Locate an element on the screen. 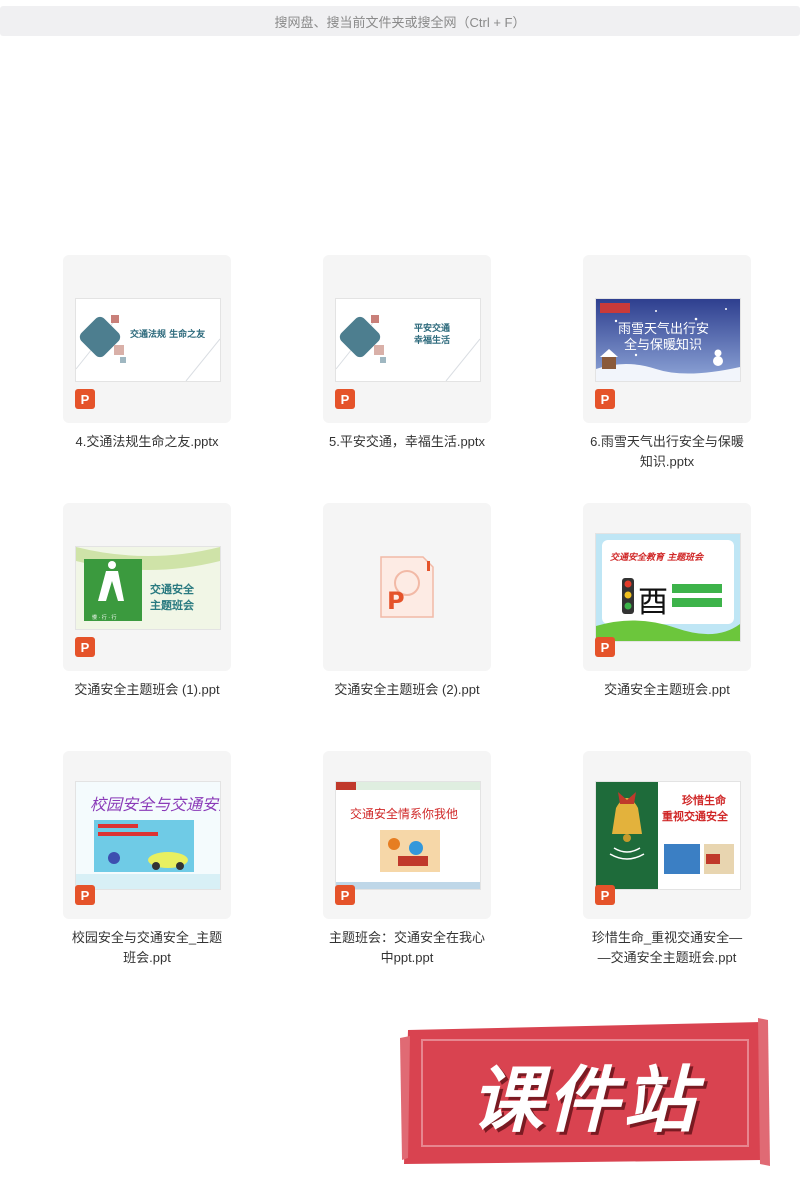 This screenshot has width=800, height=1200. file-thumbnail: 平安交通 幸福生活 is located at coordinates (408, 340).